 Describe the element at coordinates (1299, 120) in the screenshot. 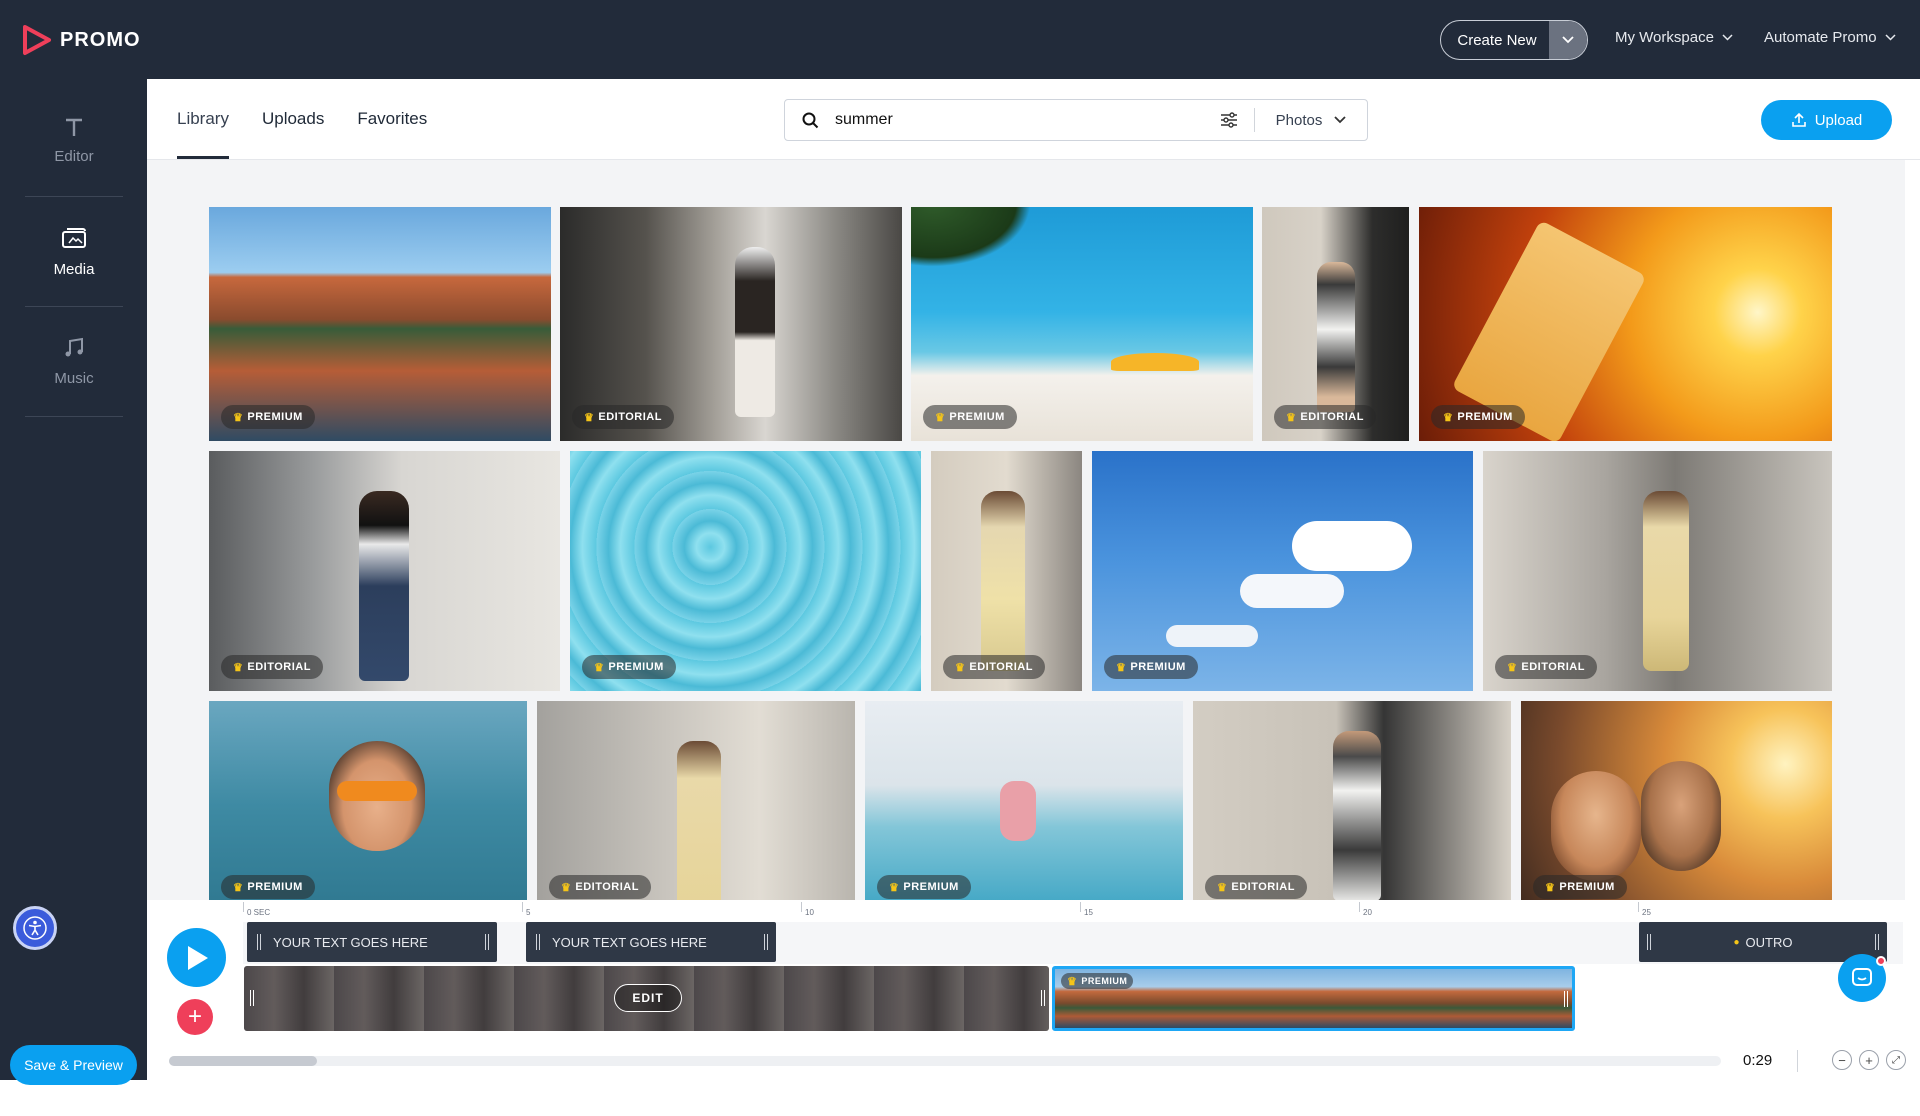

I see `media-type-label: Photos` at that location.